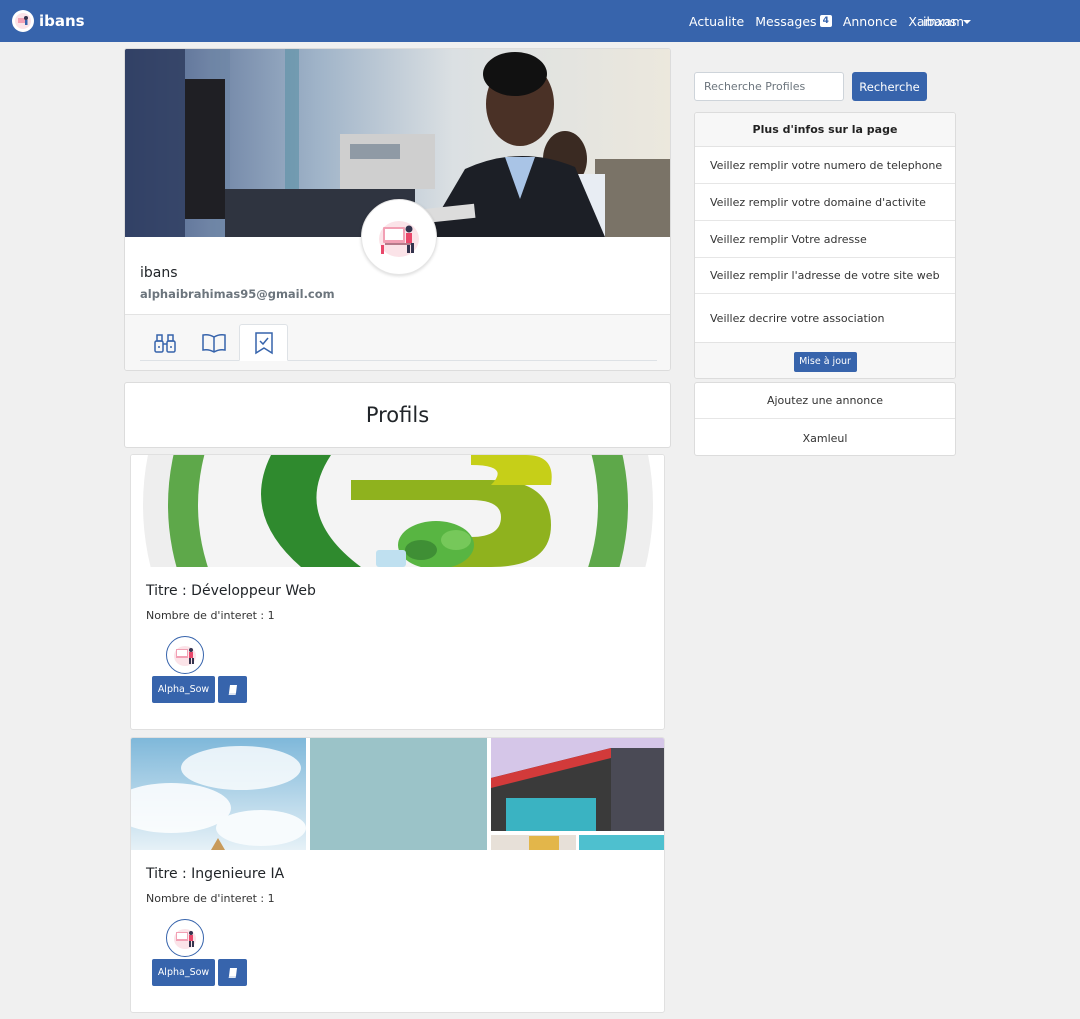 Image resolution: width=1080 pixels, height=1019 pixels. I want to click on info-item-association: Veillez decrire votre association, so click(825, 318).